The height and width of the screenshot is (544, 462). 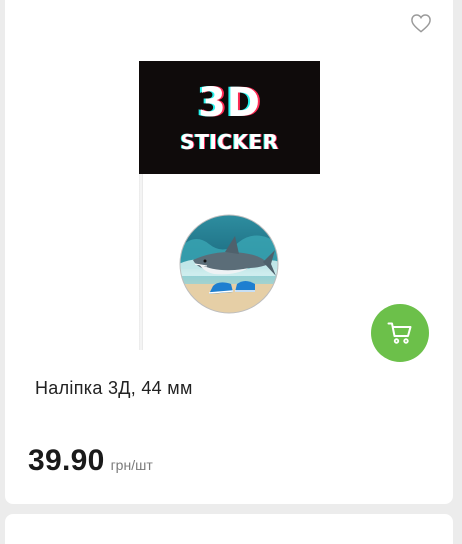 What do you see at coordinates (229, 264) in the screenshot?
I see `shark-sticker-image` at bounding box center [229, 264].